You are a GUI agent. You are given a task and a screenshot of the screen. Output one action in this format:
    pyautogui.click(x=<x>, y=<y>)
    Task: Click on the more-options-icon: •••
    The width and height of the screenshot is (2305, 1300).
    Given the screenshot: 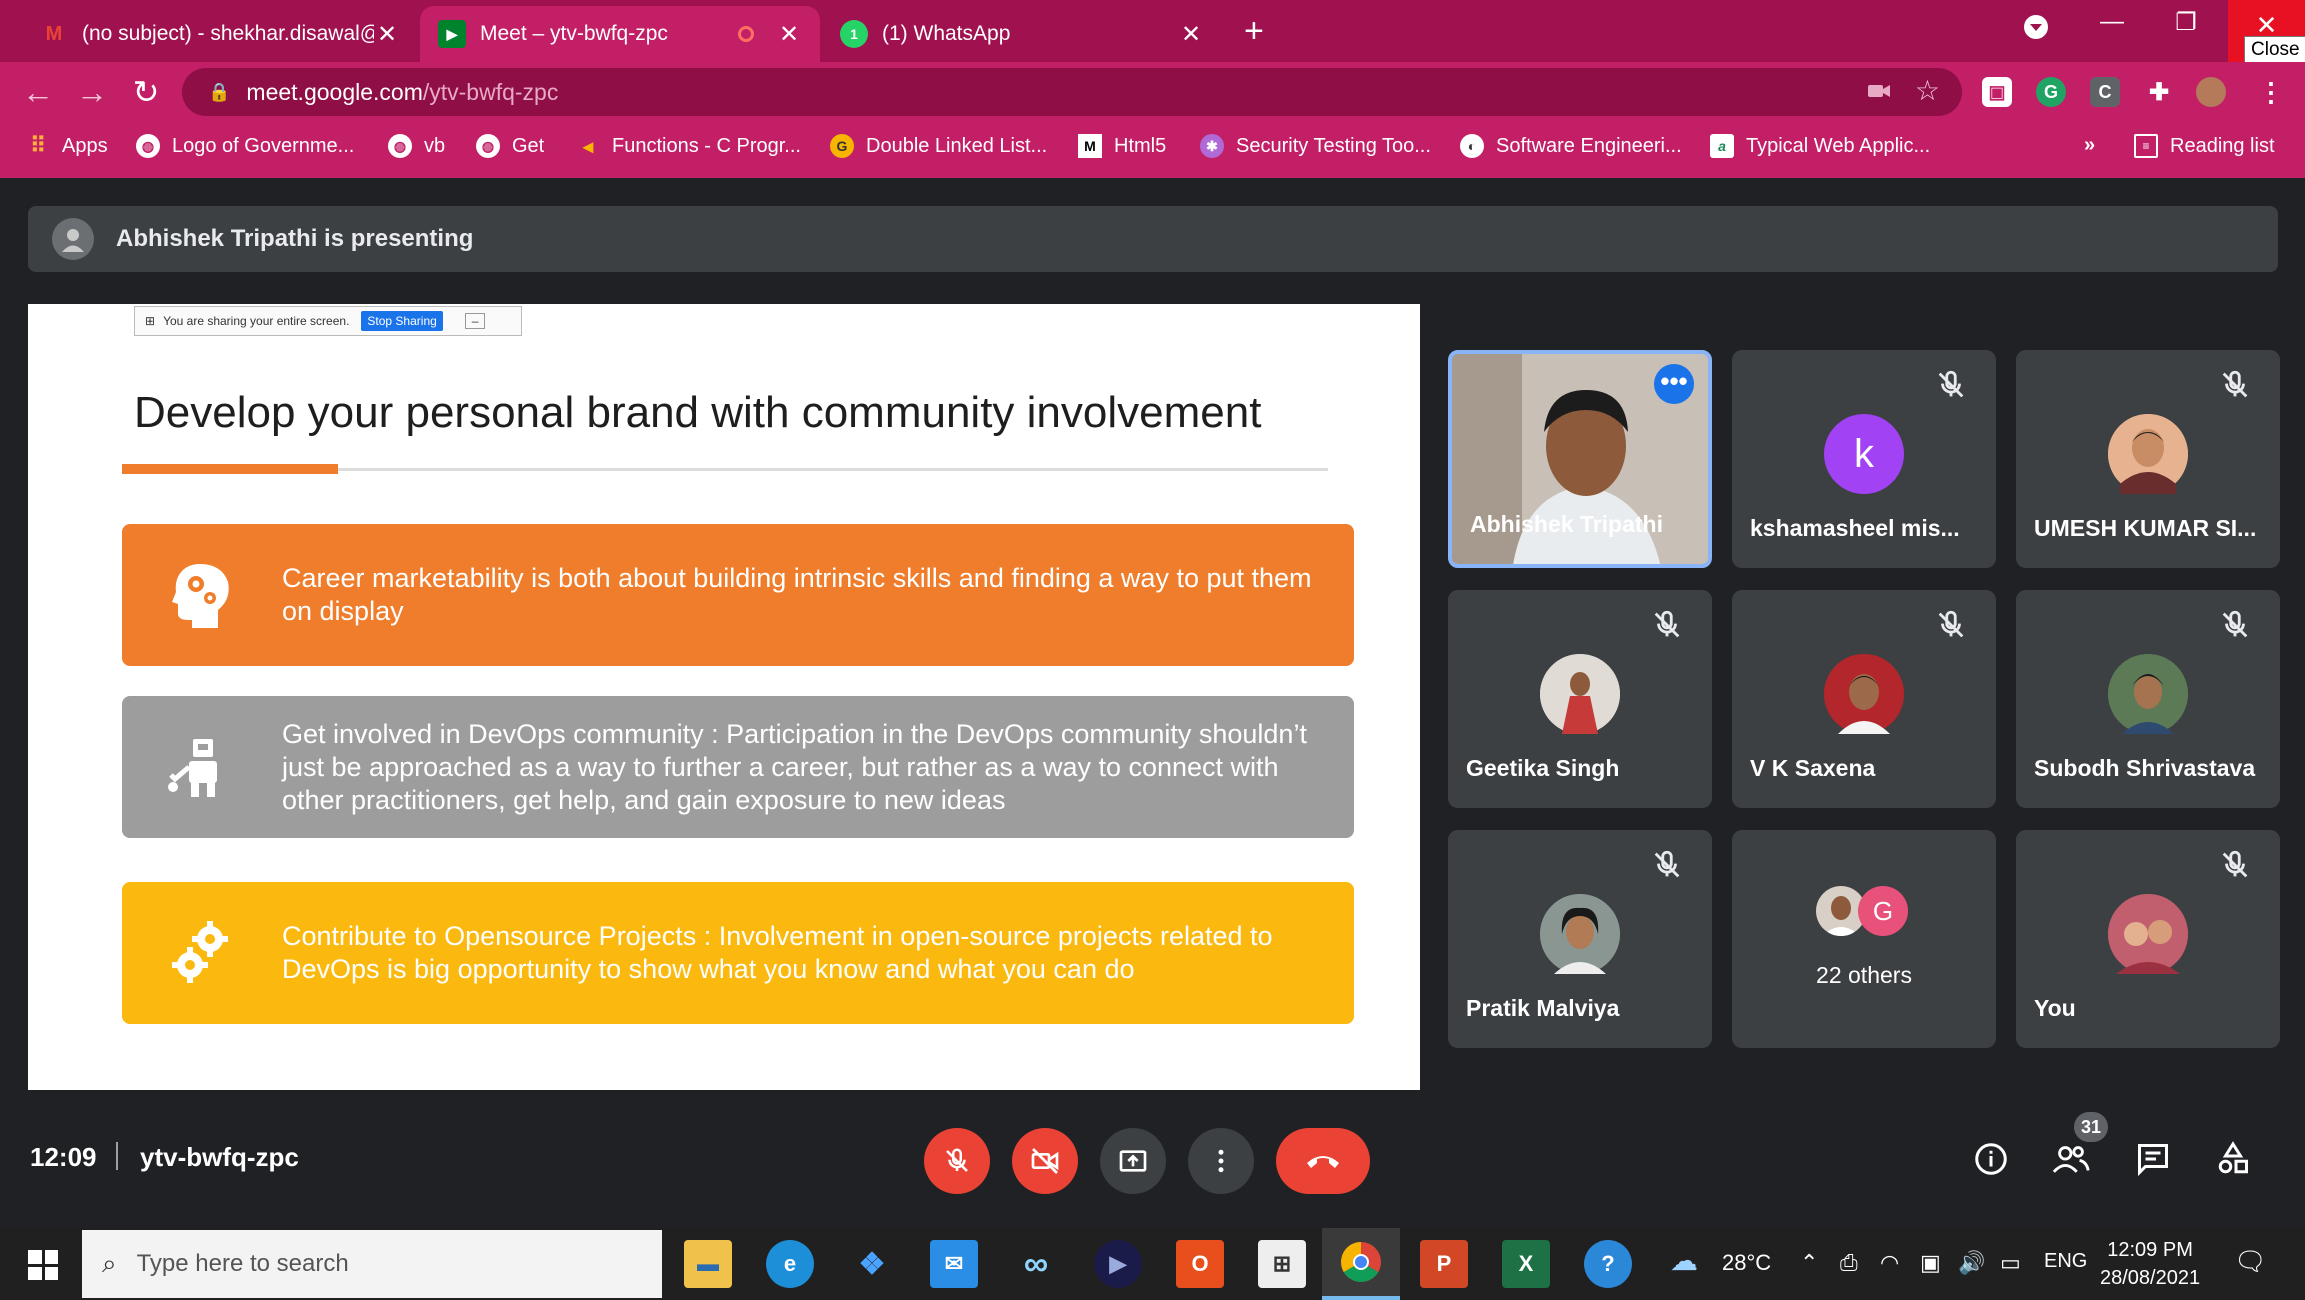 What is the action you would take?
    pyautogui.click(x=1674, y=384)
    